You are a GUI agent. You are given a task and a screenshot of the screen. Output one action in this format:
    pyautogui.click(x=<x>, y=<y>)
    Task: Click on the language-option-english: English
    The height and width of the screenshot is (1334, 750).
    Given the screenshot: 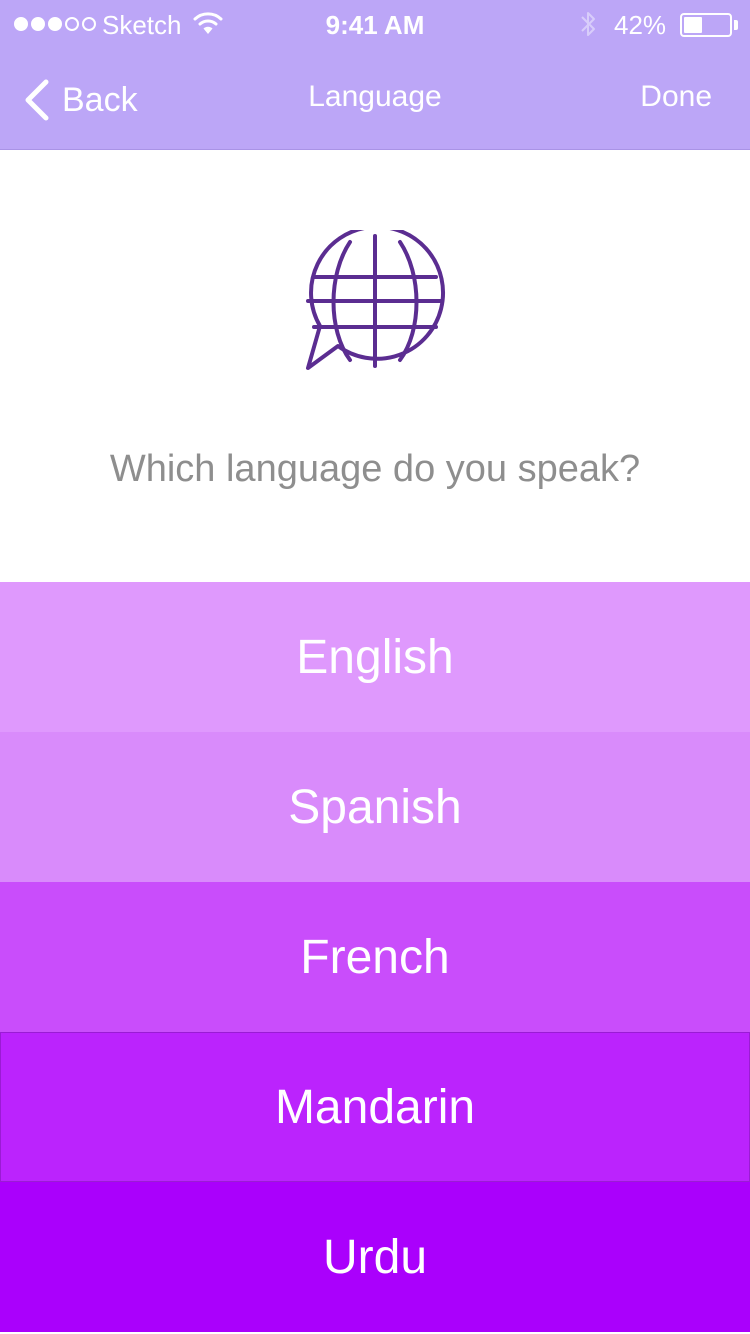 What is the action you would take?
    pyautogui.click(x=375, y=657)
    